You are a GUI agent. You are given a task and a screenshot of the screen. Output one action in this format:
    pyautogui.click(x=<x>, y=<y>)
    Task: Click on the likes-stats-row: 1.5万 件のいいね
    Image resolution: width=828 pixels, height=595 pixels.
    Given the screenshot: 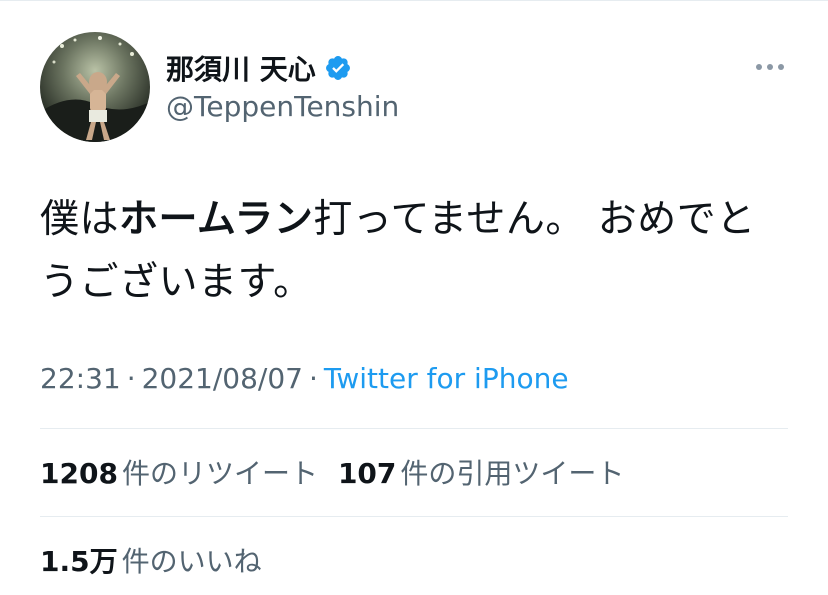 What is the action you would take?
    pyautogui.click(x=151, y=560)
    